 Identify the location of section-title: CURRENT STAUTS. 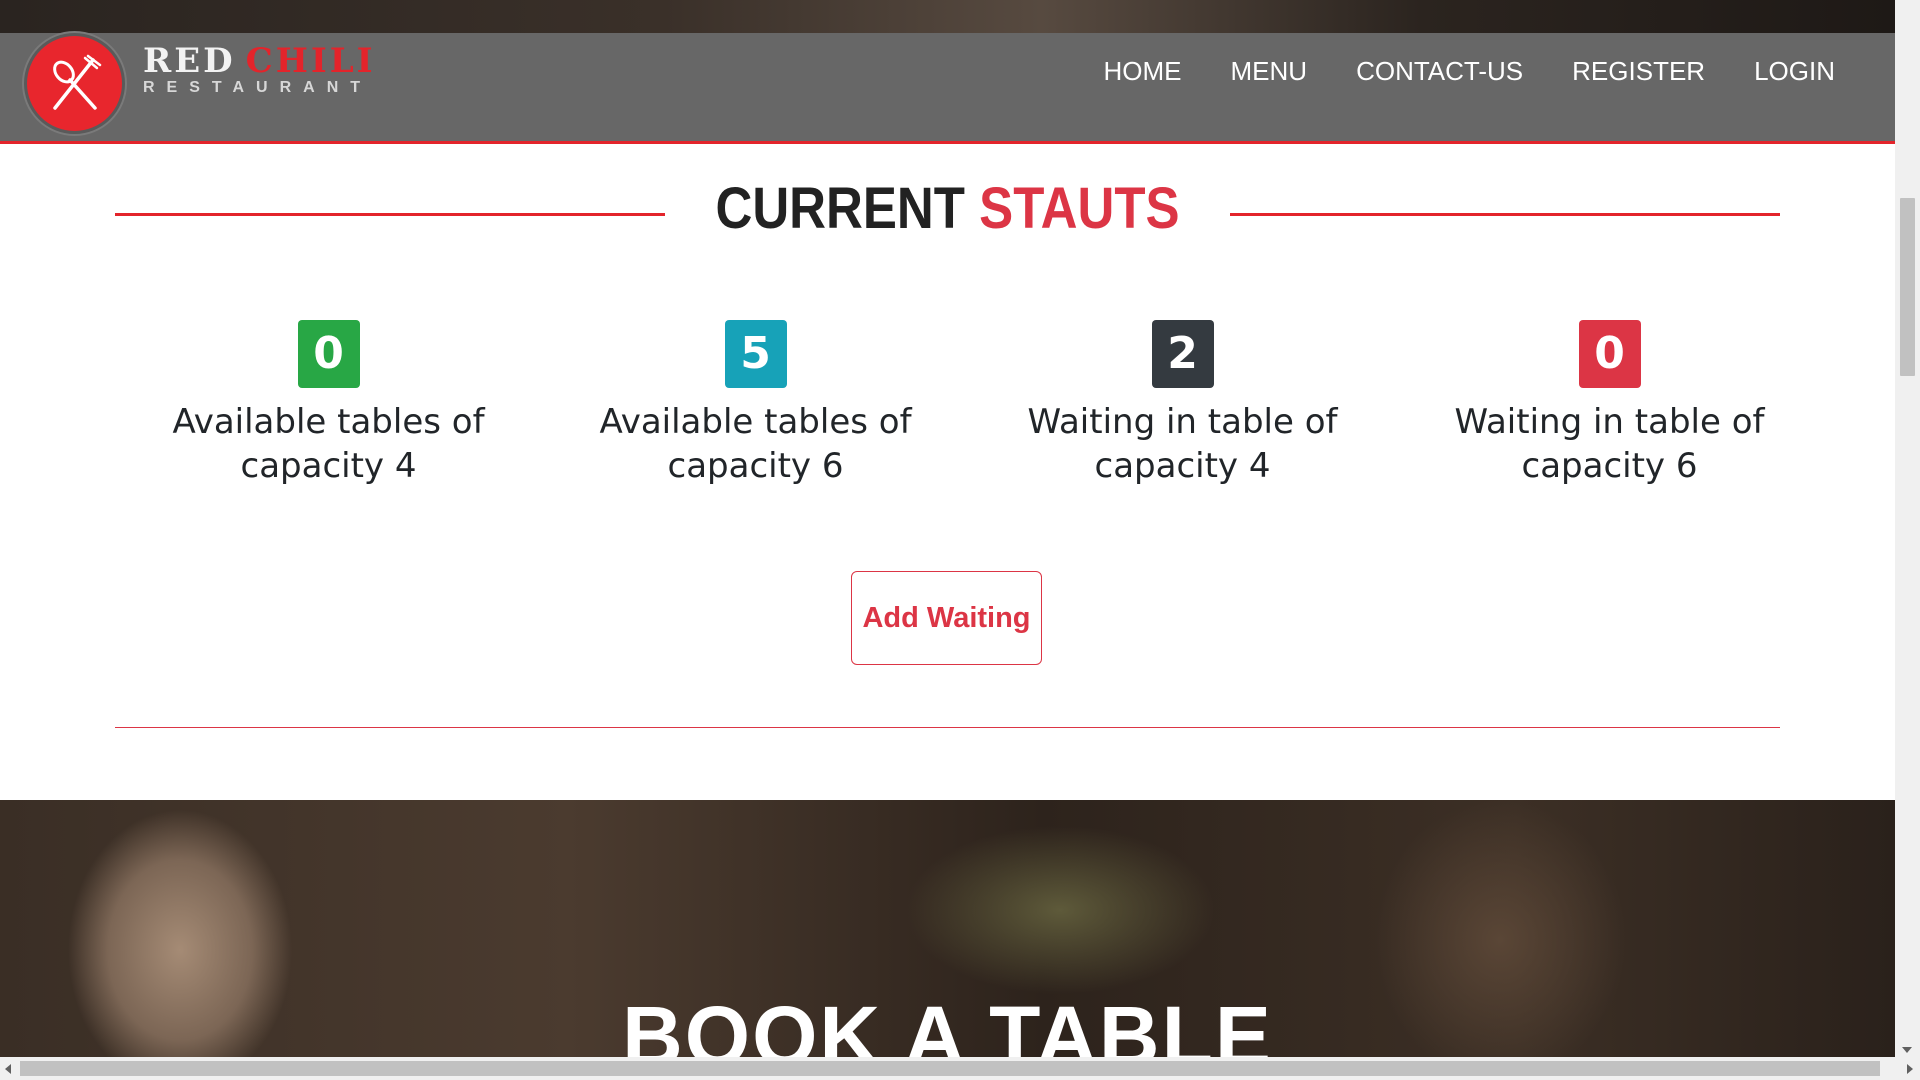
(947, 208).